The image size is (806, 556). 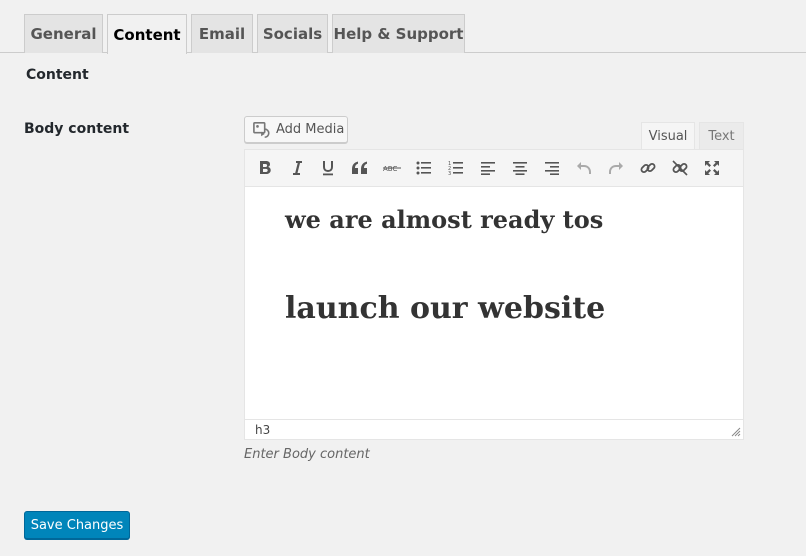 What do you see at coordinates (616, 168) in the screenshot?
I see `redo-icon` at bounding box center [616, 168].